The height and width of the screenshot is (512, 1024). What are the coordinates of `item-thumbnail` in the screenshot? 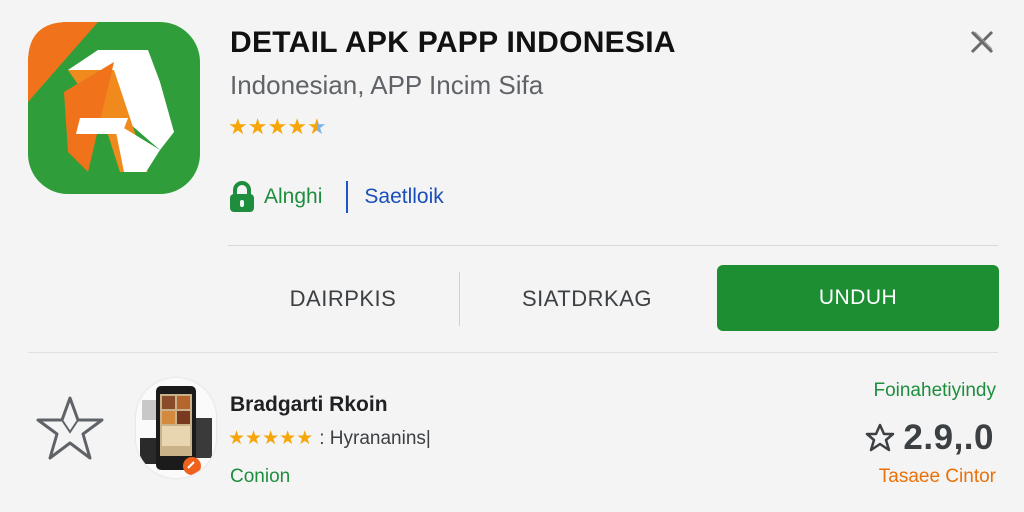 It's located at (176, 428).